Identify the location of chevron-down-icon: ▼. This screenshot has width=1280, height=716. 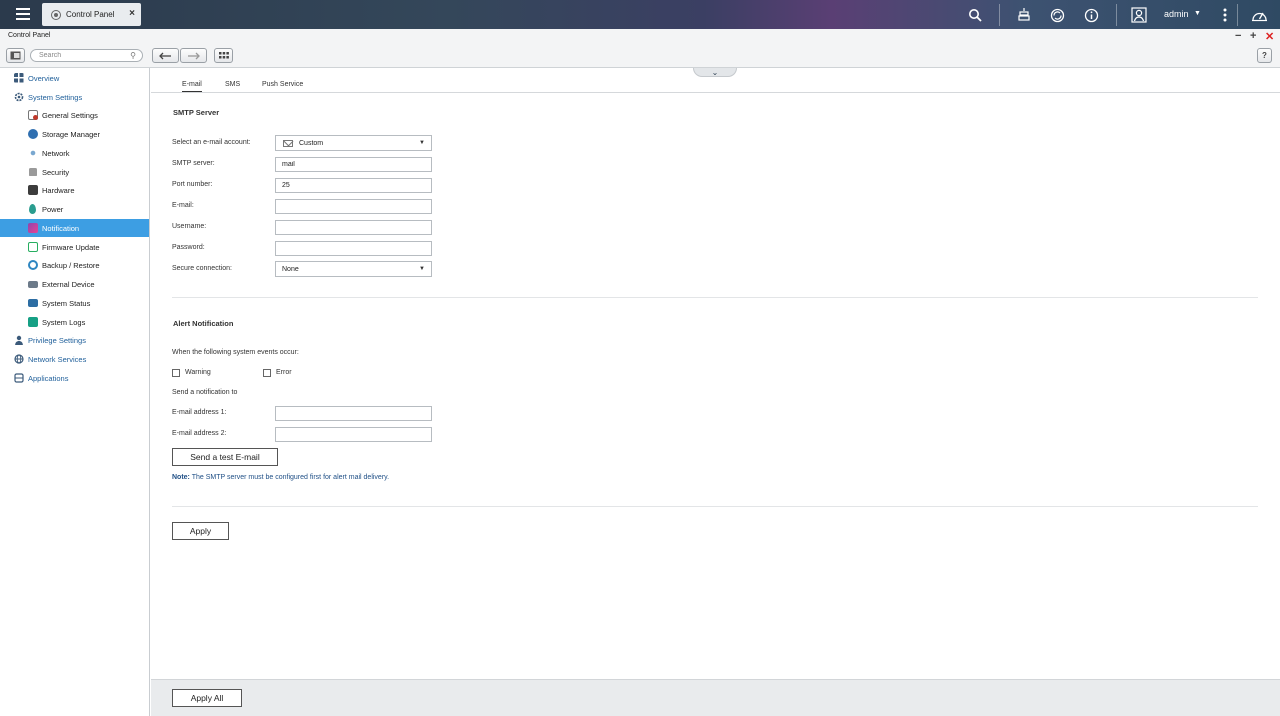
(1197, 13).